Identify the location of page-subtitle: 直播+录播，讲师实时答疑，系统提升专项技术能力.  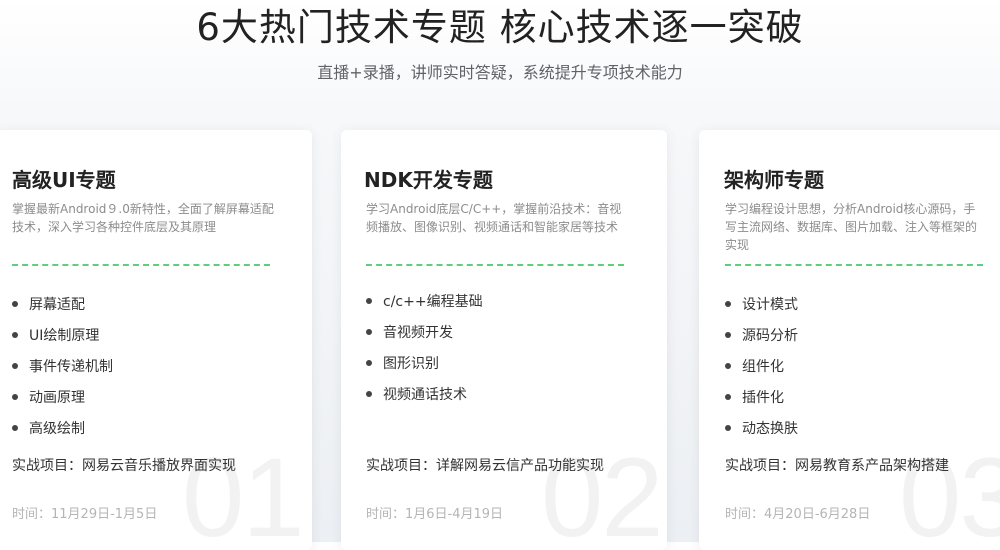
(500, 72).